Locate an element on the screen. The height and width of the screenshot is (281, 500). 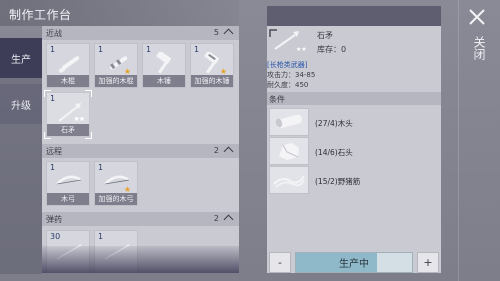
wooden-bow-icon is located at coordinates (69, 180).